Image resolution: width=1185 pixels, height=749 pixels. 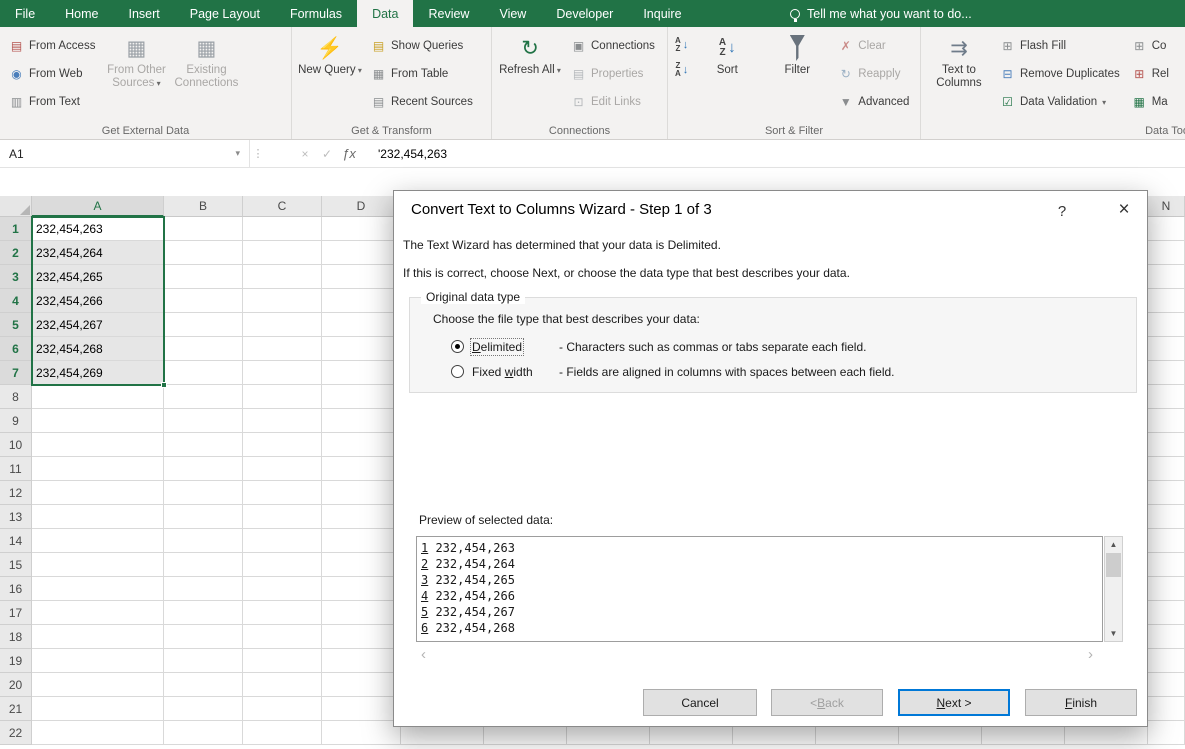 What do you see at coordinates (225, 13) in the screenshot?
I see `tab-page-layout: Page Layout` at bounding box center [225, 13].